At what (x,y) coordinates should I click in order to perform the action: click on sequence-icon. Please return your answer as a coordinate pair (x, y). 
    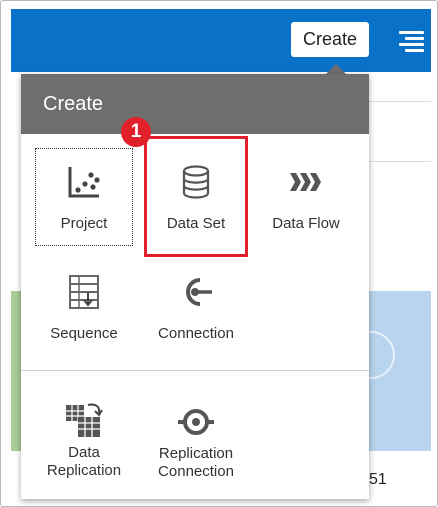
    Looking at the image, I should click on (84, 292).